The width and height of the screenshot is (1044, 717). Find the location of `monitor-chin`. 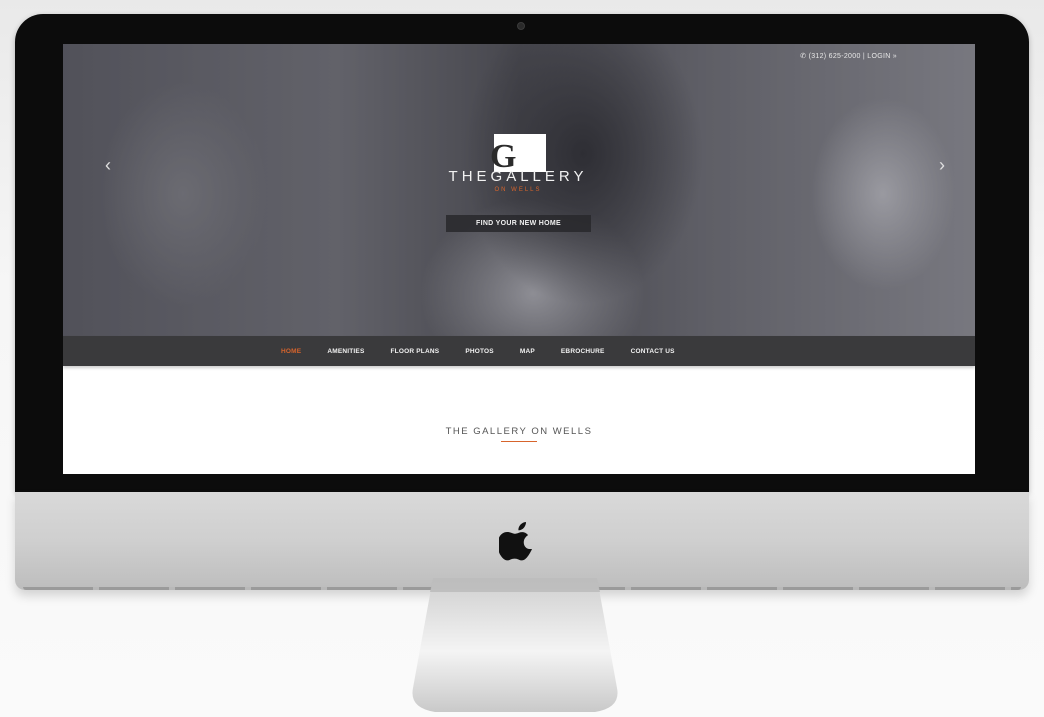

monitor-chin is located at coordinates (522, 541).